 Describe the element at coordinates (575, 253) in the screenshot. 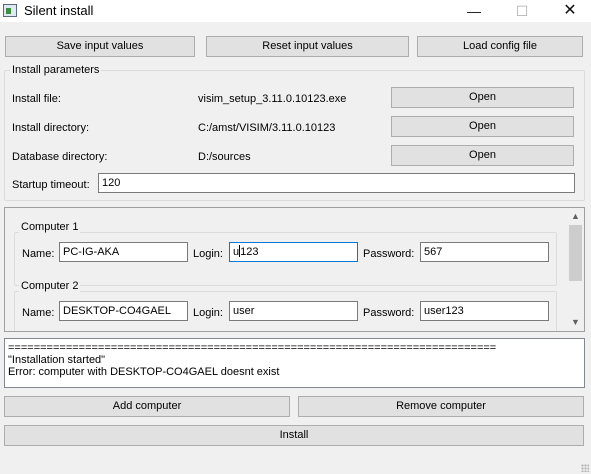

I see `scrollbar-thumb` at that location.